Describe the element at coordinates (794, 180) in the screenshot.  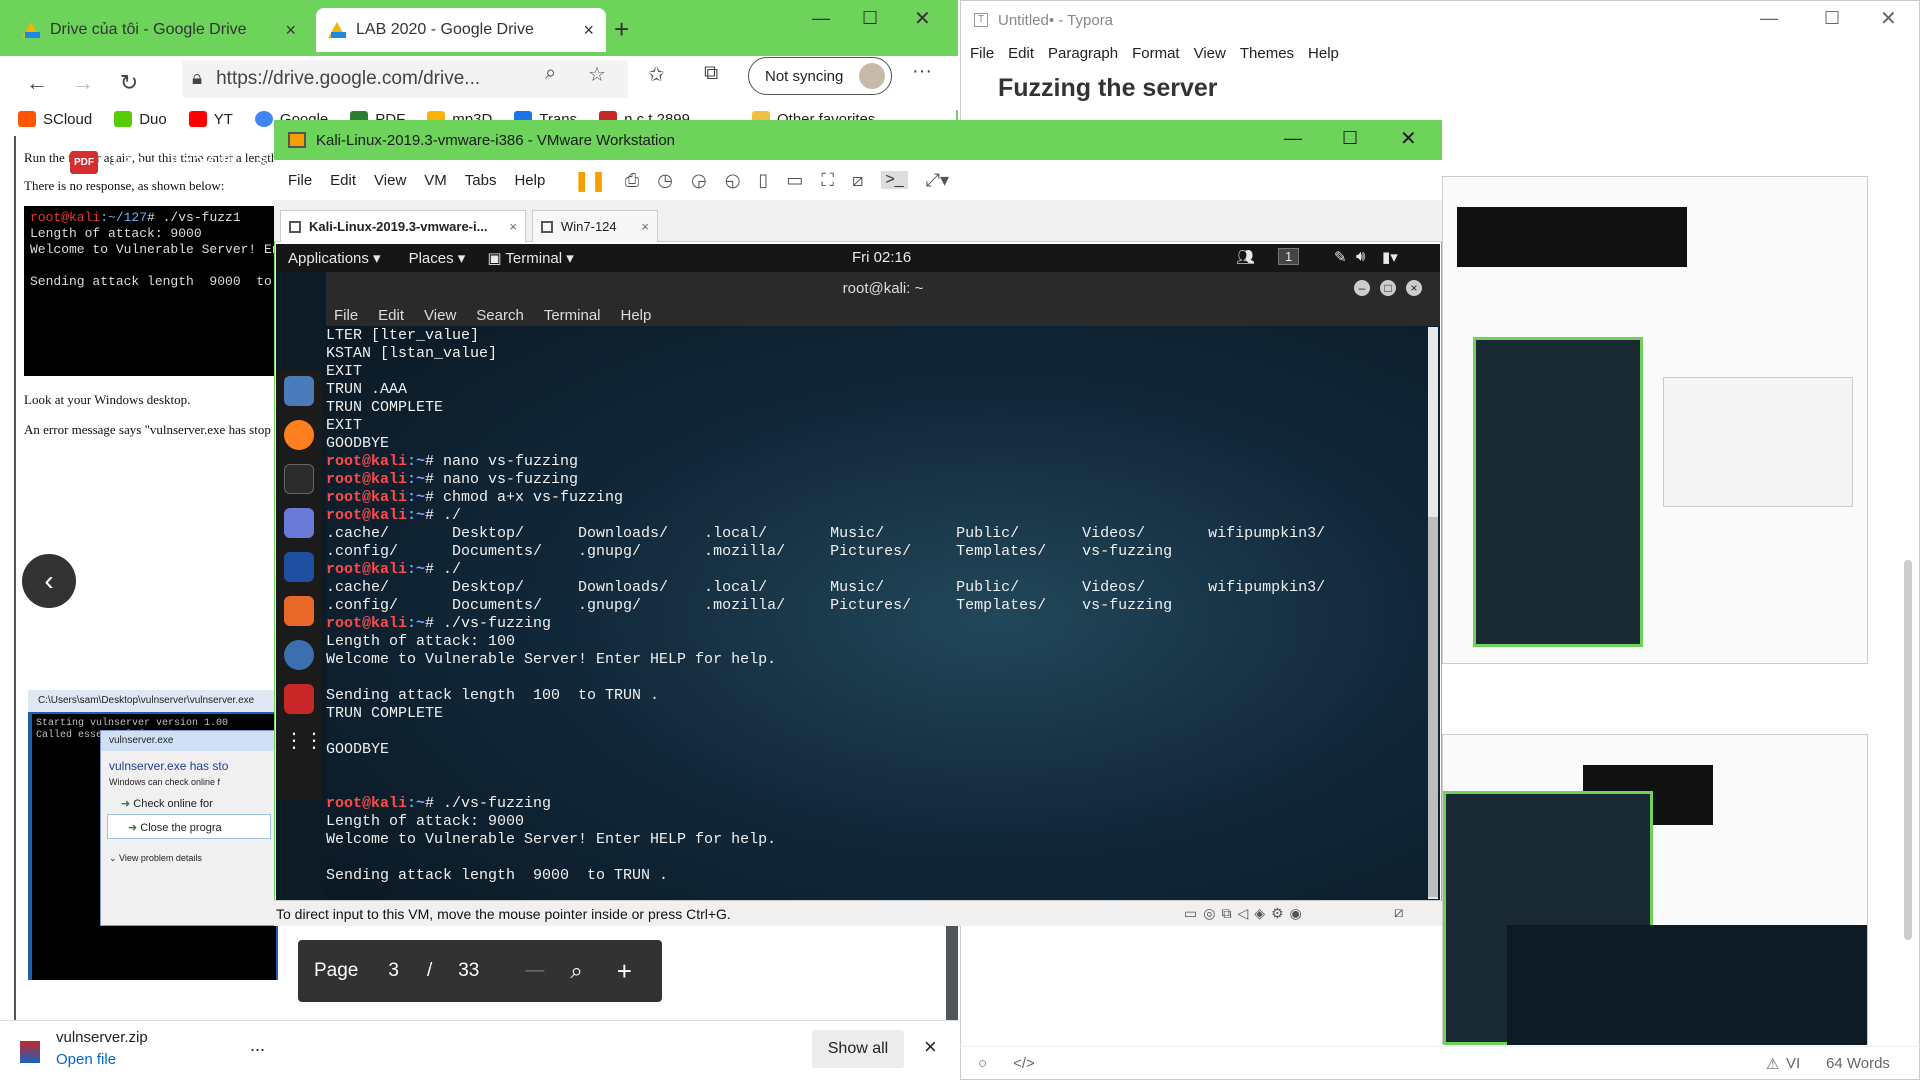
I see `thumbnail-view-icon: ▭` at that location.